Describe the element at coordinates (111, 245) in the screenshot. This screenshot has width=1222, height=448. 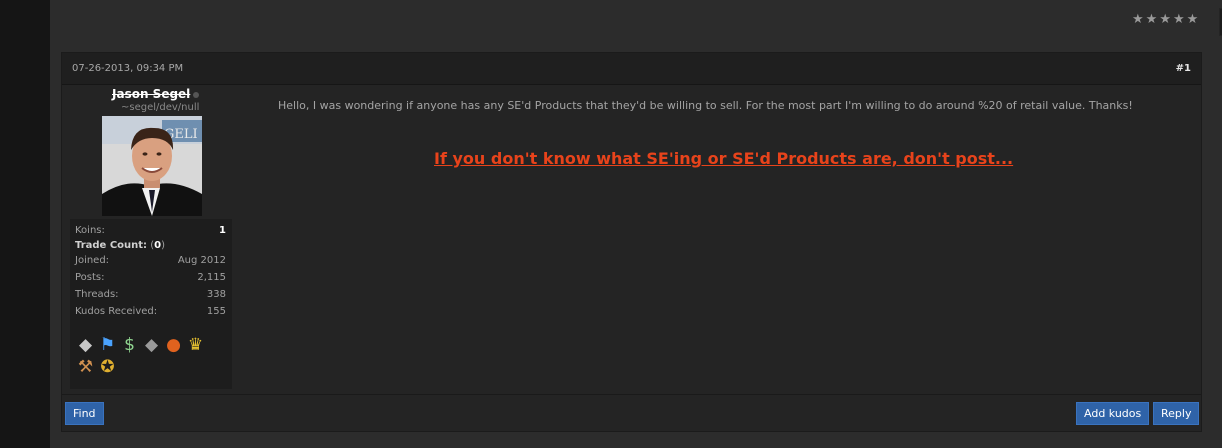
I see `trade-count-label: Trade Count:` at that location.